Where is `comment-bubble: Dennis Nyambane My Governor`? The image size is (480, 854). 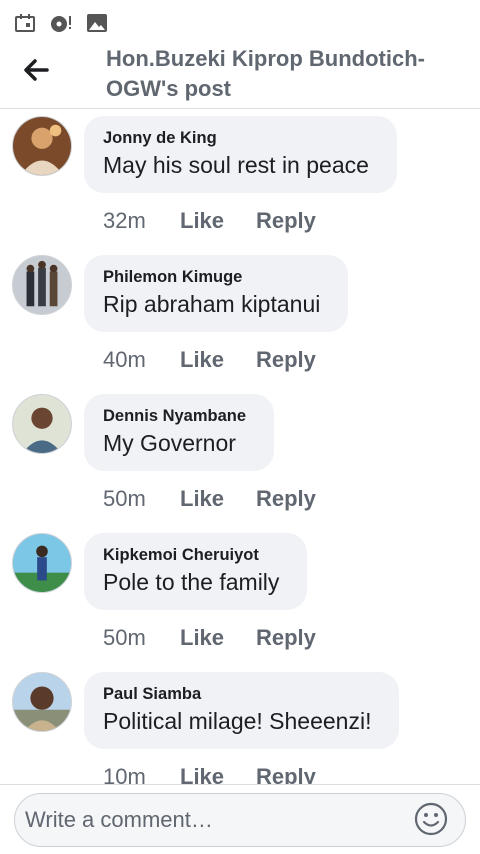
comment-bubble: Dennis Nyambane My Governor is located at coordinates (179, 432).